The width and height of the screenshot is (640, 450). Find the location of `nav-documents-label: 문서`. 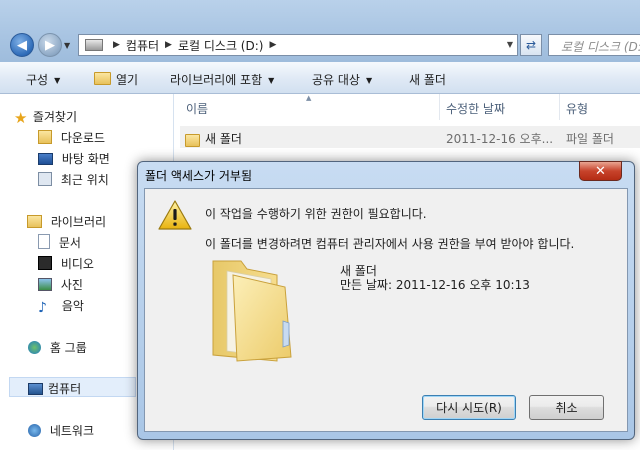

nav-documents-label: 문서 is located at coordinates (69, 243).